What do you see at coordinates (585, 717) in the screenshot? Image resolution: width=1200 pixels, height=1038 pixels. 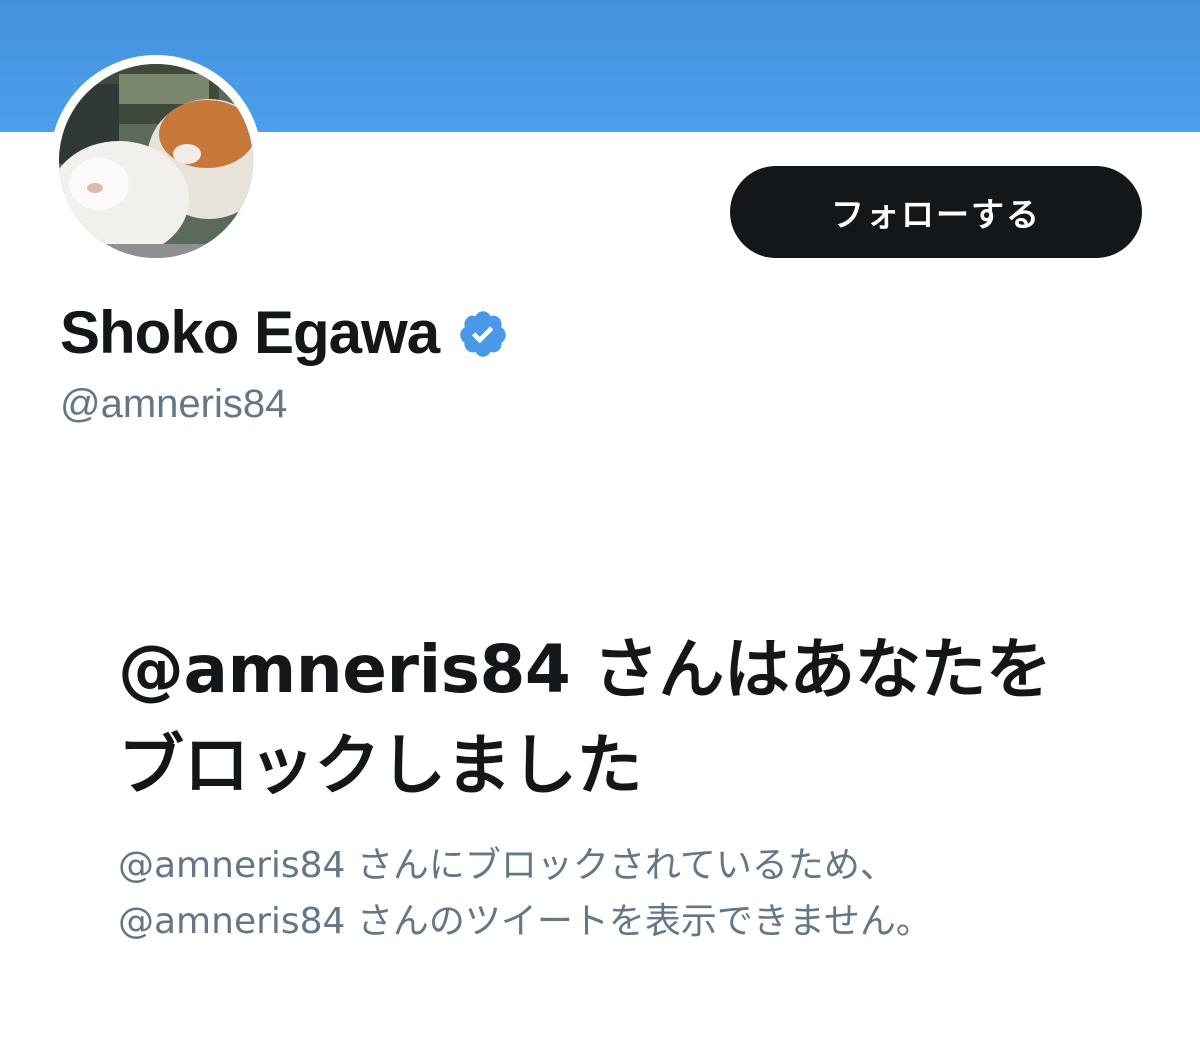 I see `blocked-title: @amneris84 さんはあなたをブロックしました` at bounding box center [585, 717].